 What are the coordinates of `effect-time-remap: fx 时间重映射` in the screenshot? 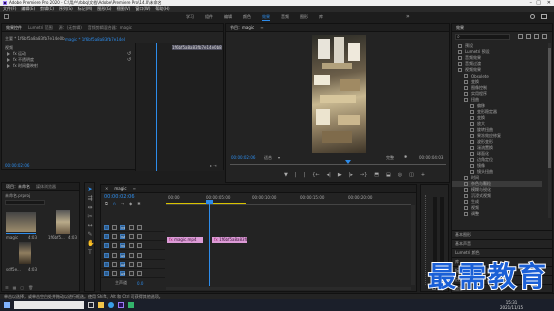 It's located at (112, 66).